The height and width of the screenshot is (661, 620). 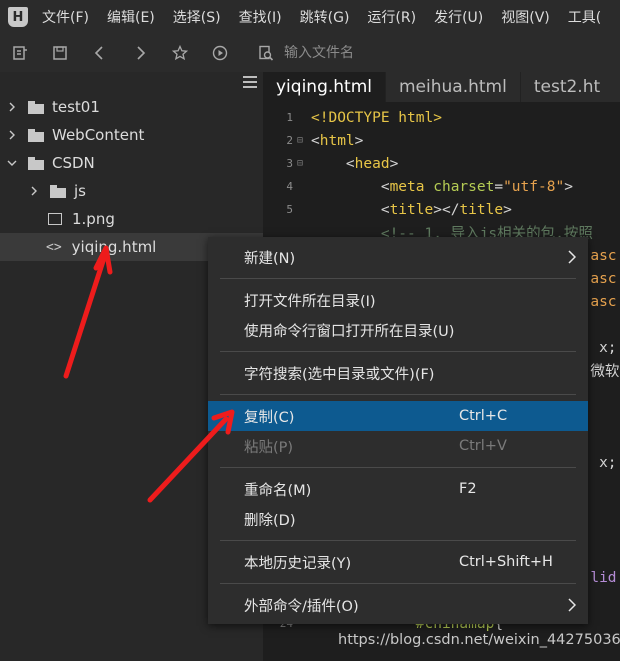 What do you see at coordinates (197, 17) in the screenshot?
I see `menu-select: 选择(S)` at bounding box center [197, 17].